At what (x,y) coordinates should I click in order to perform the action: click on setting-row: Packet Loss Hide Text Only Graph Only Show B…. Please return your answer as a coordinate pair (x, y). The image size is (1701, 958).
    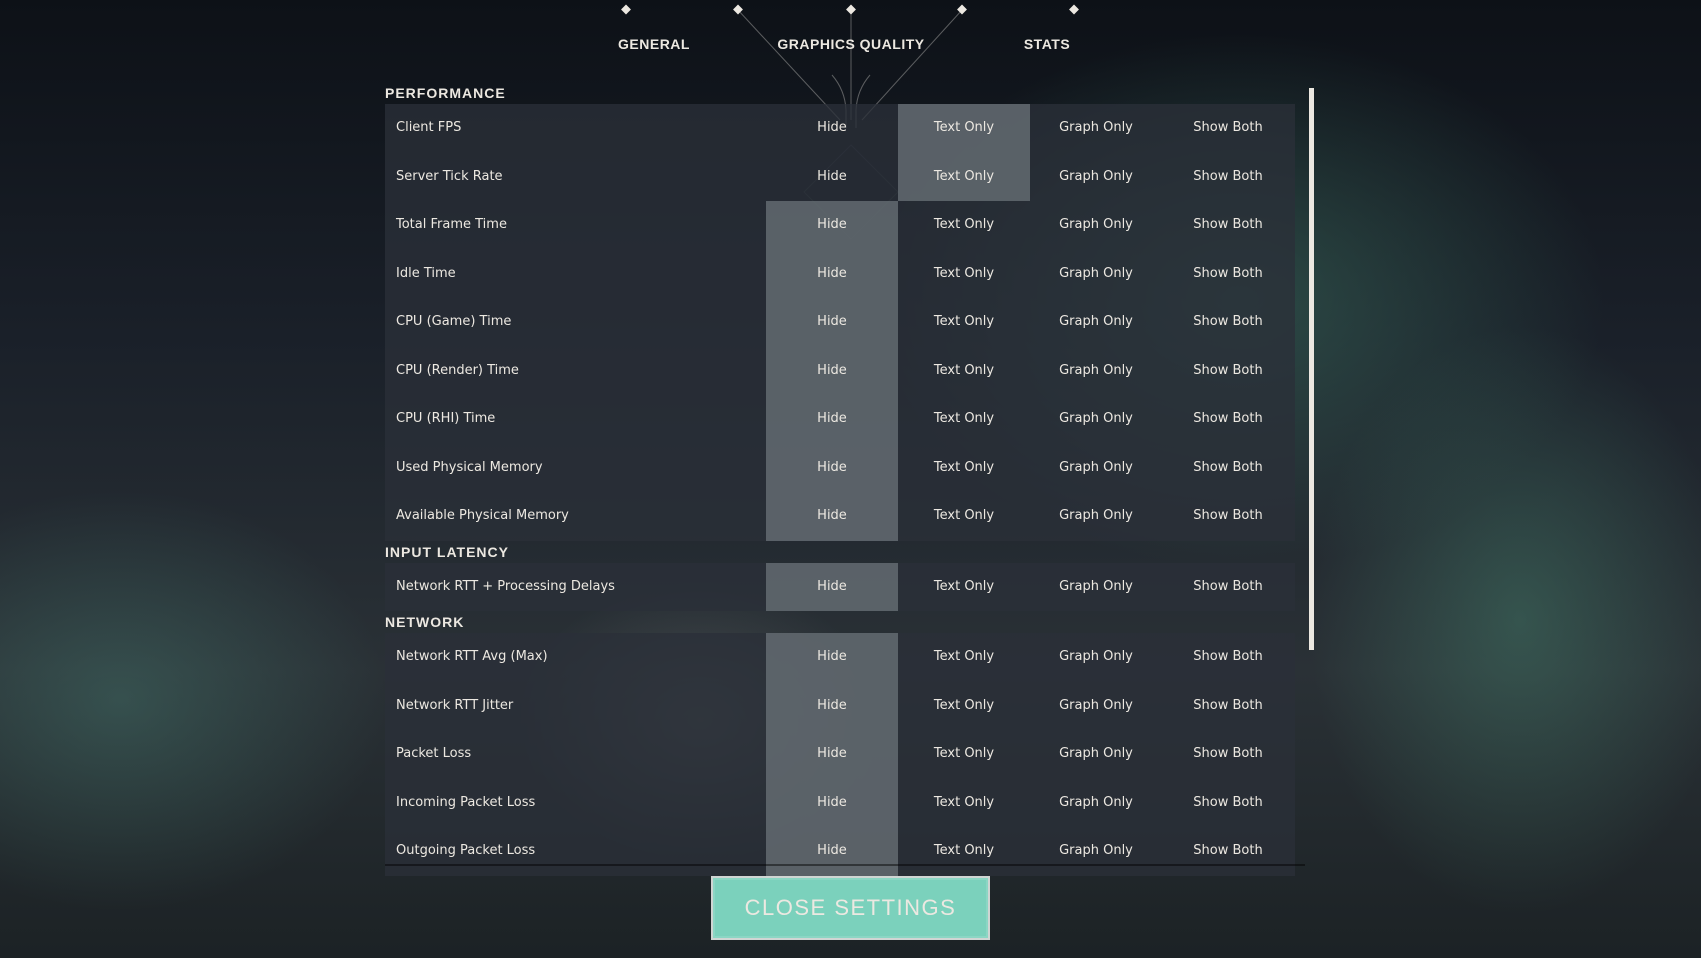
    Looking at the image, I should click on (840, 754).